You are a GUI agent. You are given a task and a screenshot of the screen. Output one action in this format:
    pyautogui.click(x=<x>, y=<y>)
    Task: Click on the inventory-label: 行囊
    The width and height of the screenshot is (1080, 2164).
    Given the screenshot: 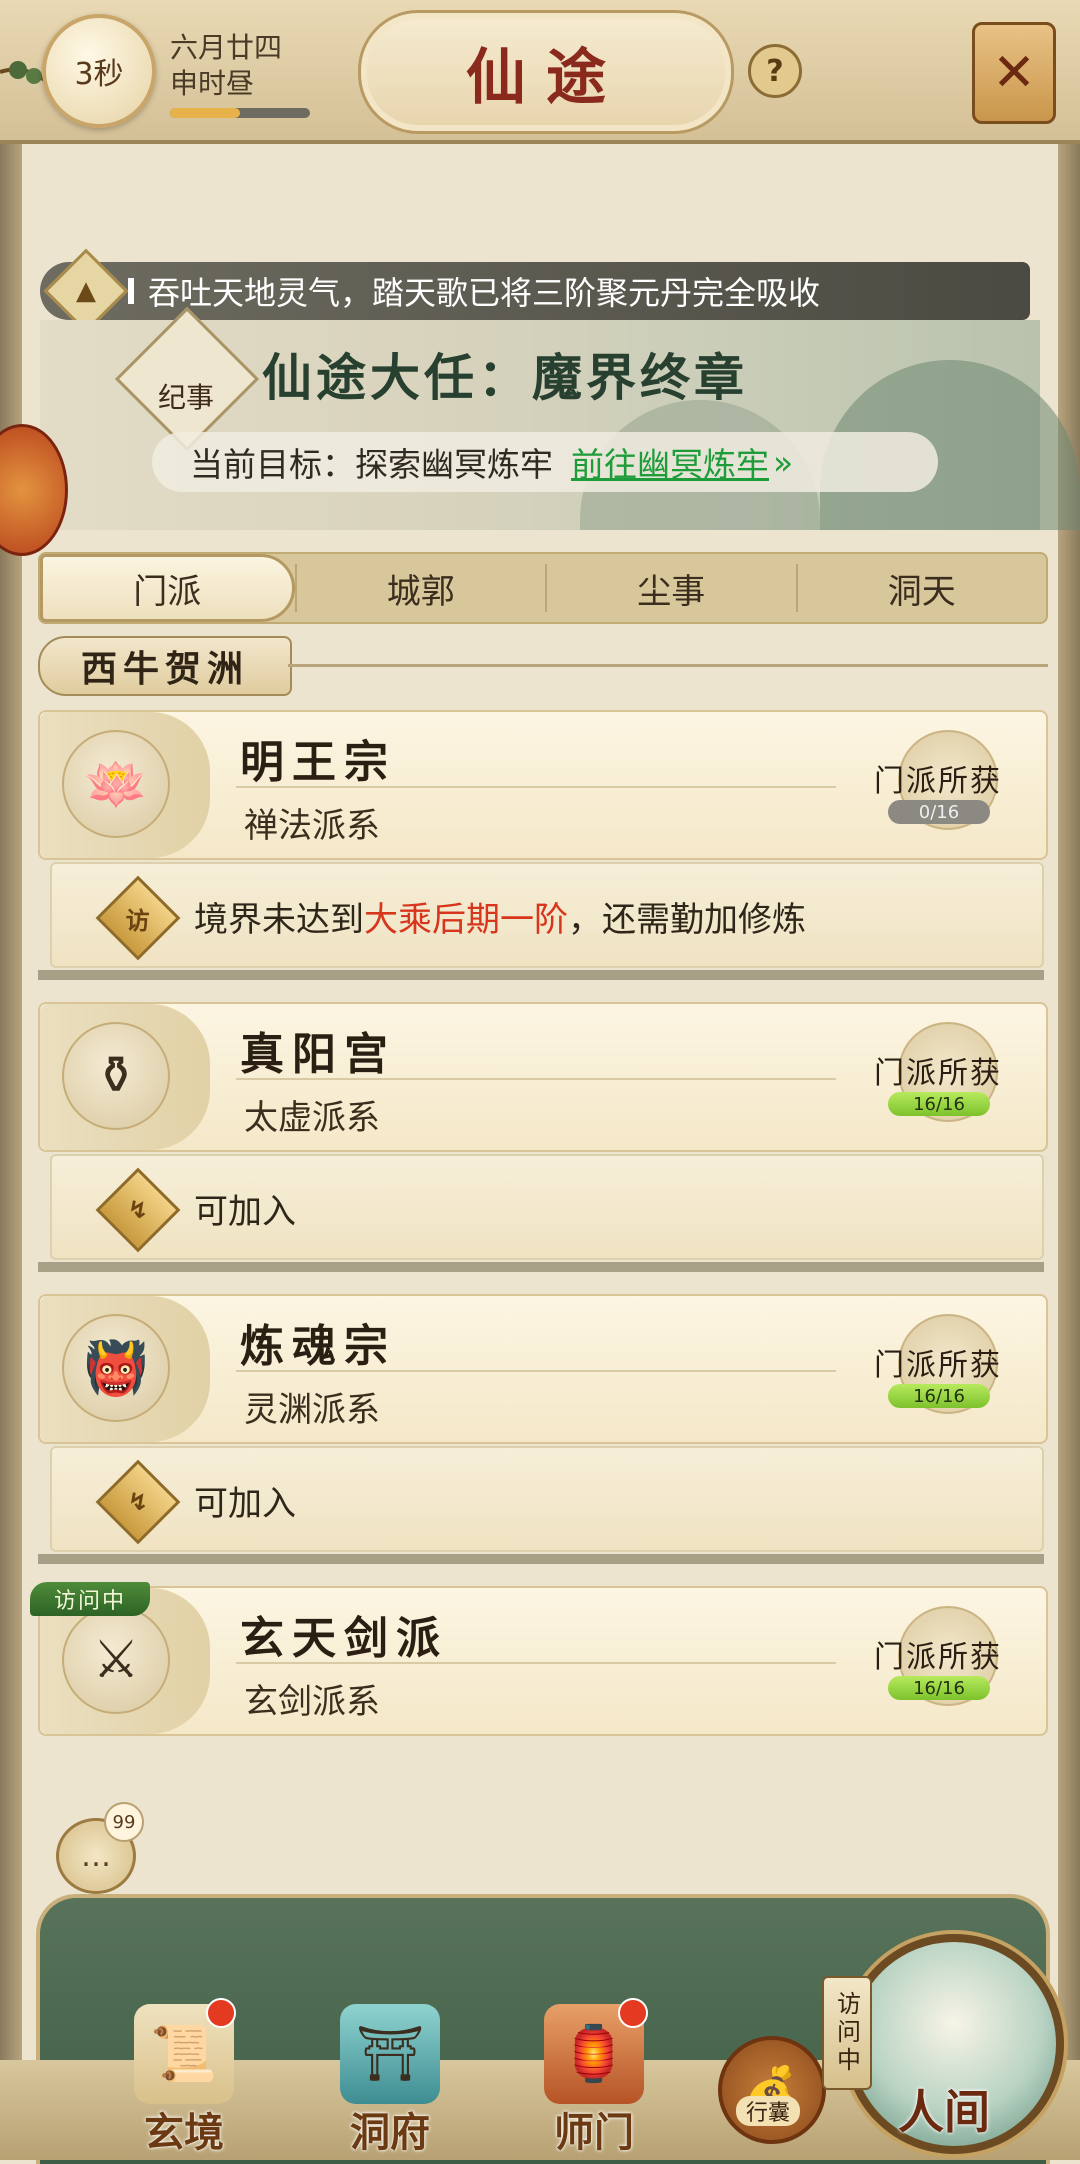 What is the action you would take?
    pyautogui.click(x=768, y=2111)
    